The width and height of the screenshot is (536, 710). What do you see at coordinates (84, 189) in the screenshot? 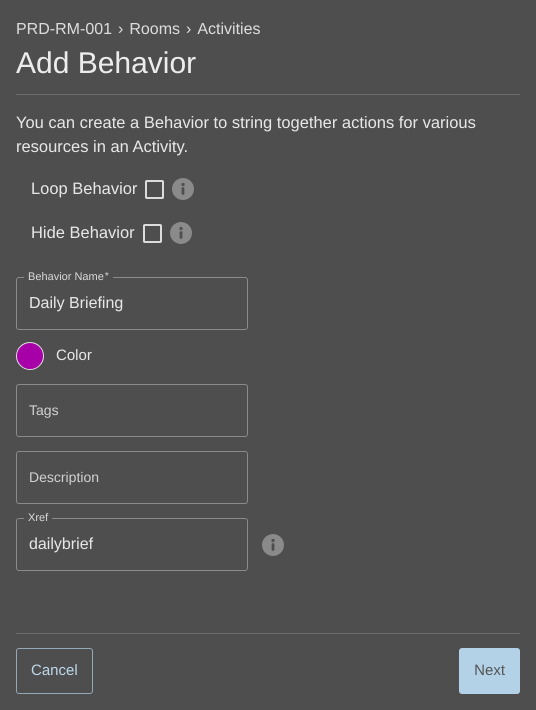
I see `checkbox-label: Loop Behavior` at bounding box center [84, 189].